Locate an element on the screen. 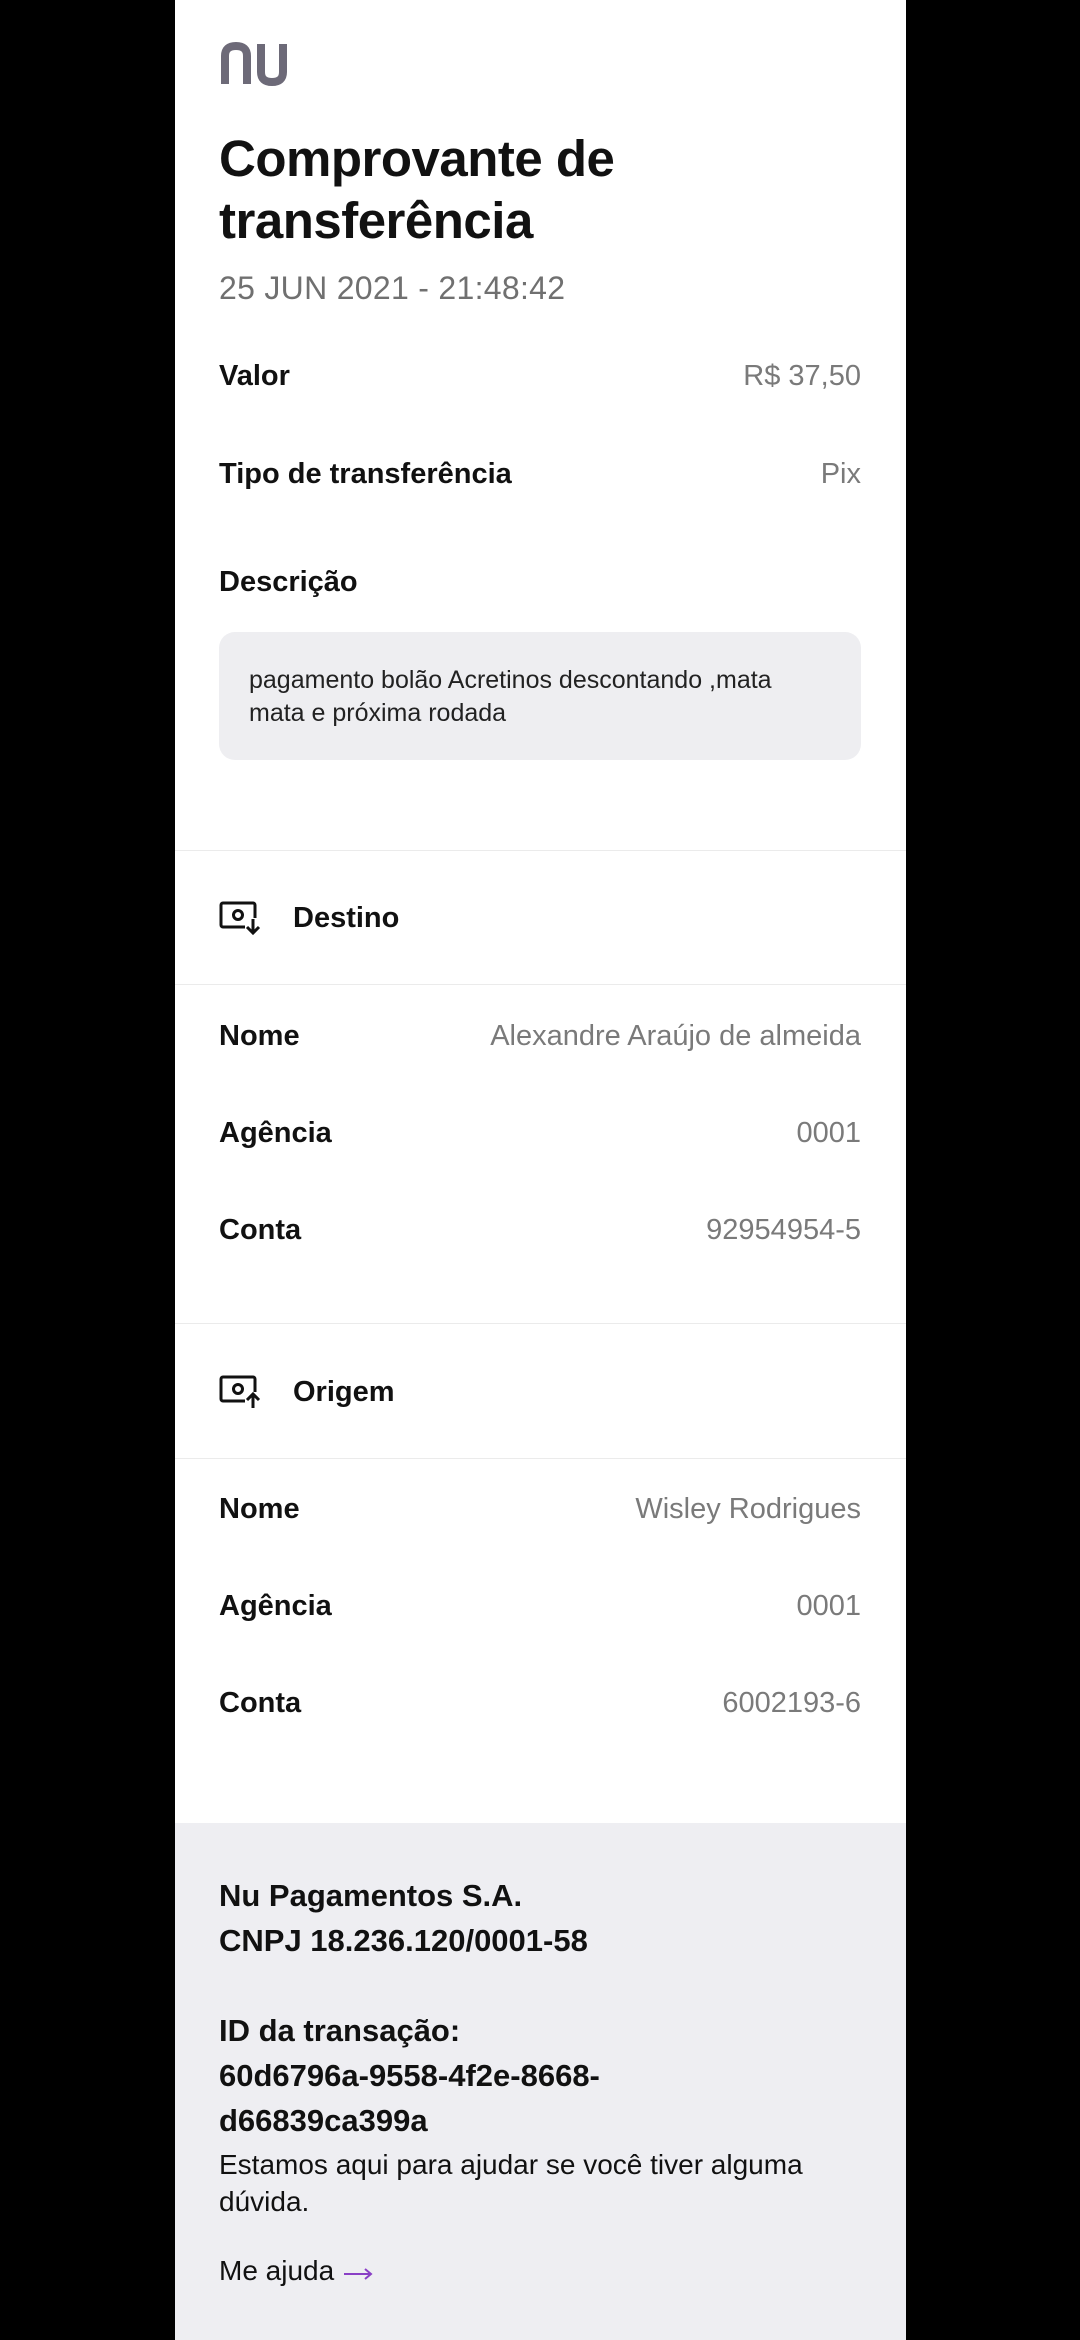 The image size is (1080, 2340). origem-header: Origem is located at coordinates (307, 1392).